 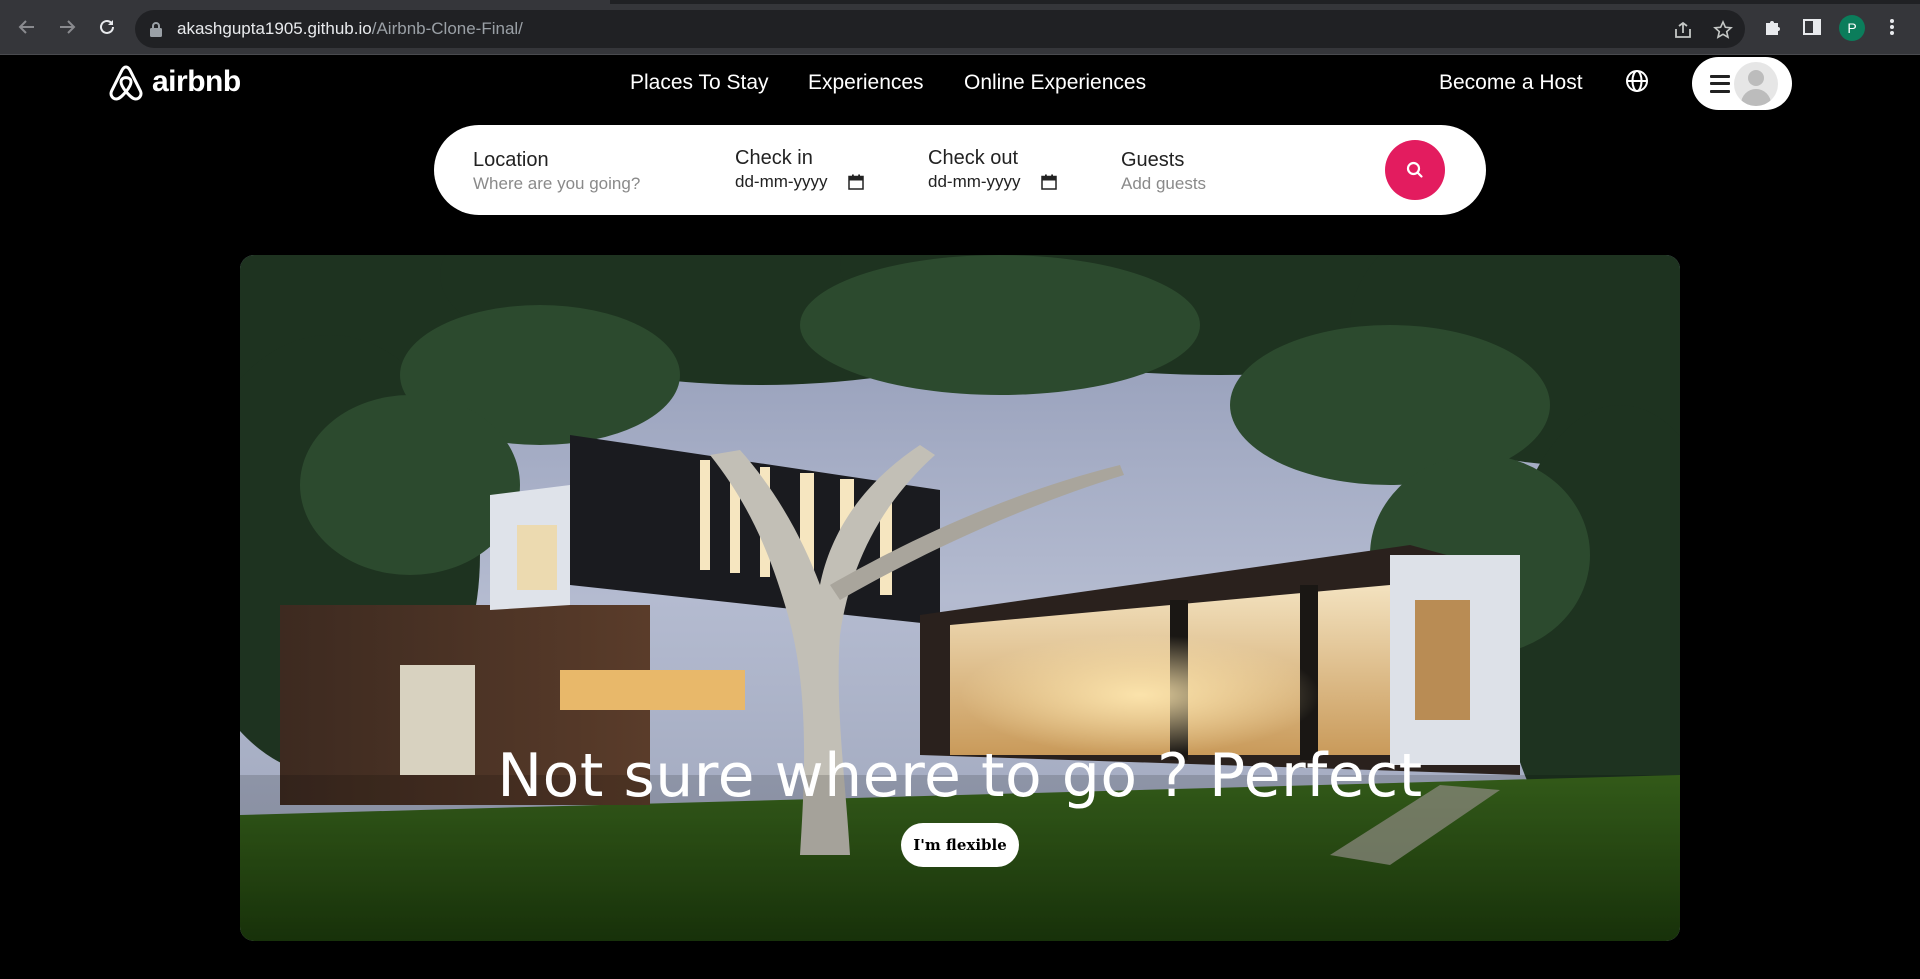 What do you see at coordinates (305, 2) in the screenshot?
I see `active-tab` at bounding box center [305, 2].